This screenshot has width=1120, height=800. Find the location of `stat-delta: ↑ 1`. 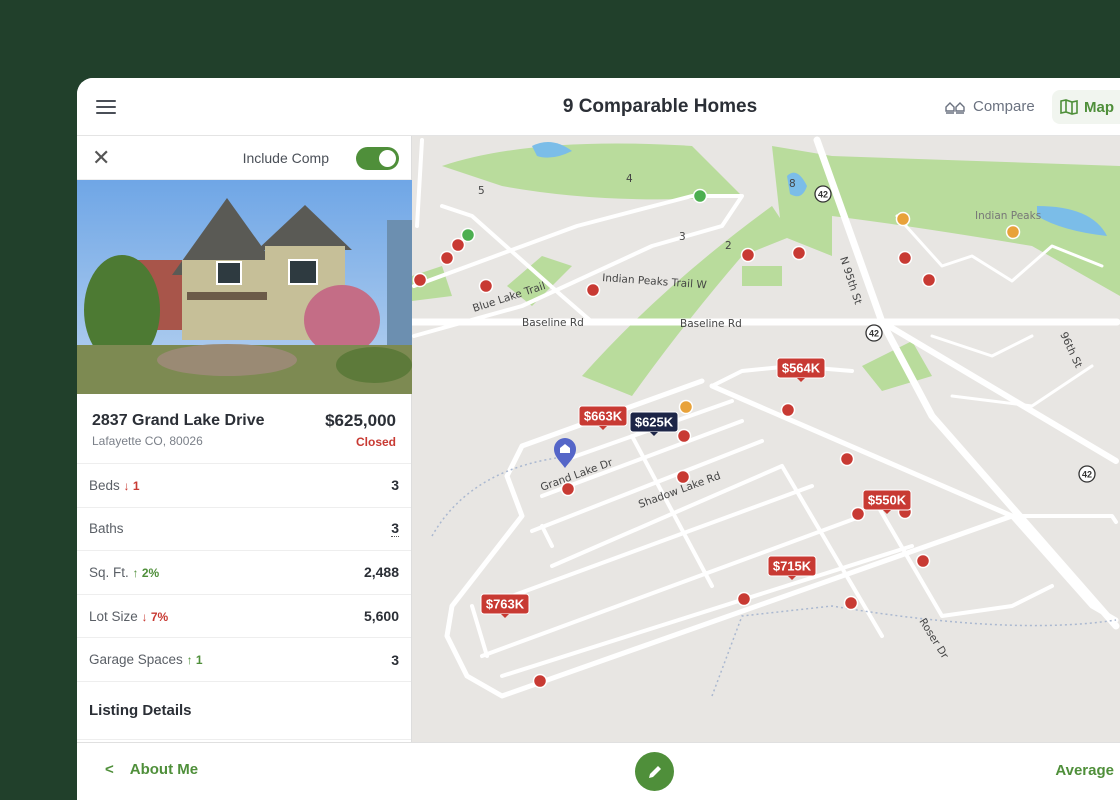

stat-delta: ↑ 1 is located at coordinates (194, 660).